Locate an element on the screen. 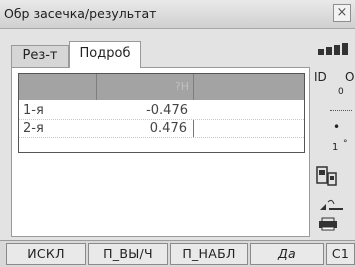  table-row: 2-я 0.476 is located at coordinates (161, 129).